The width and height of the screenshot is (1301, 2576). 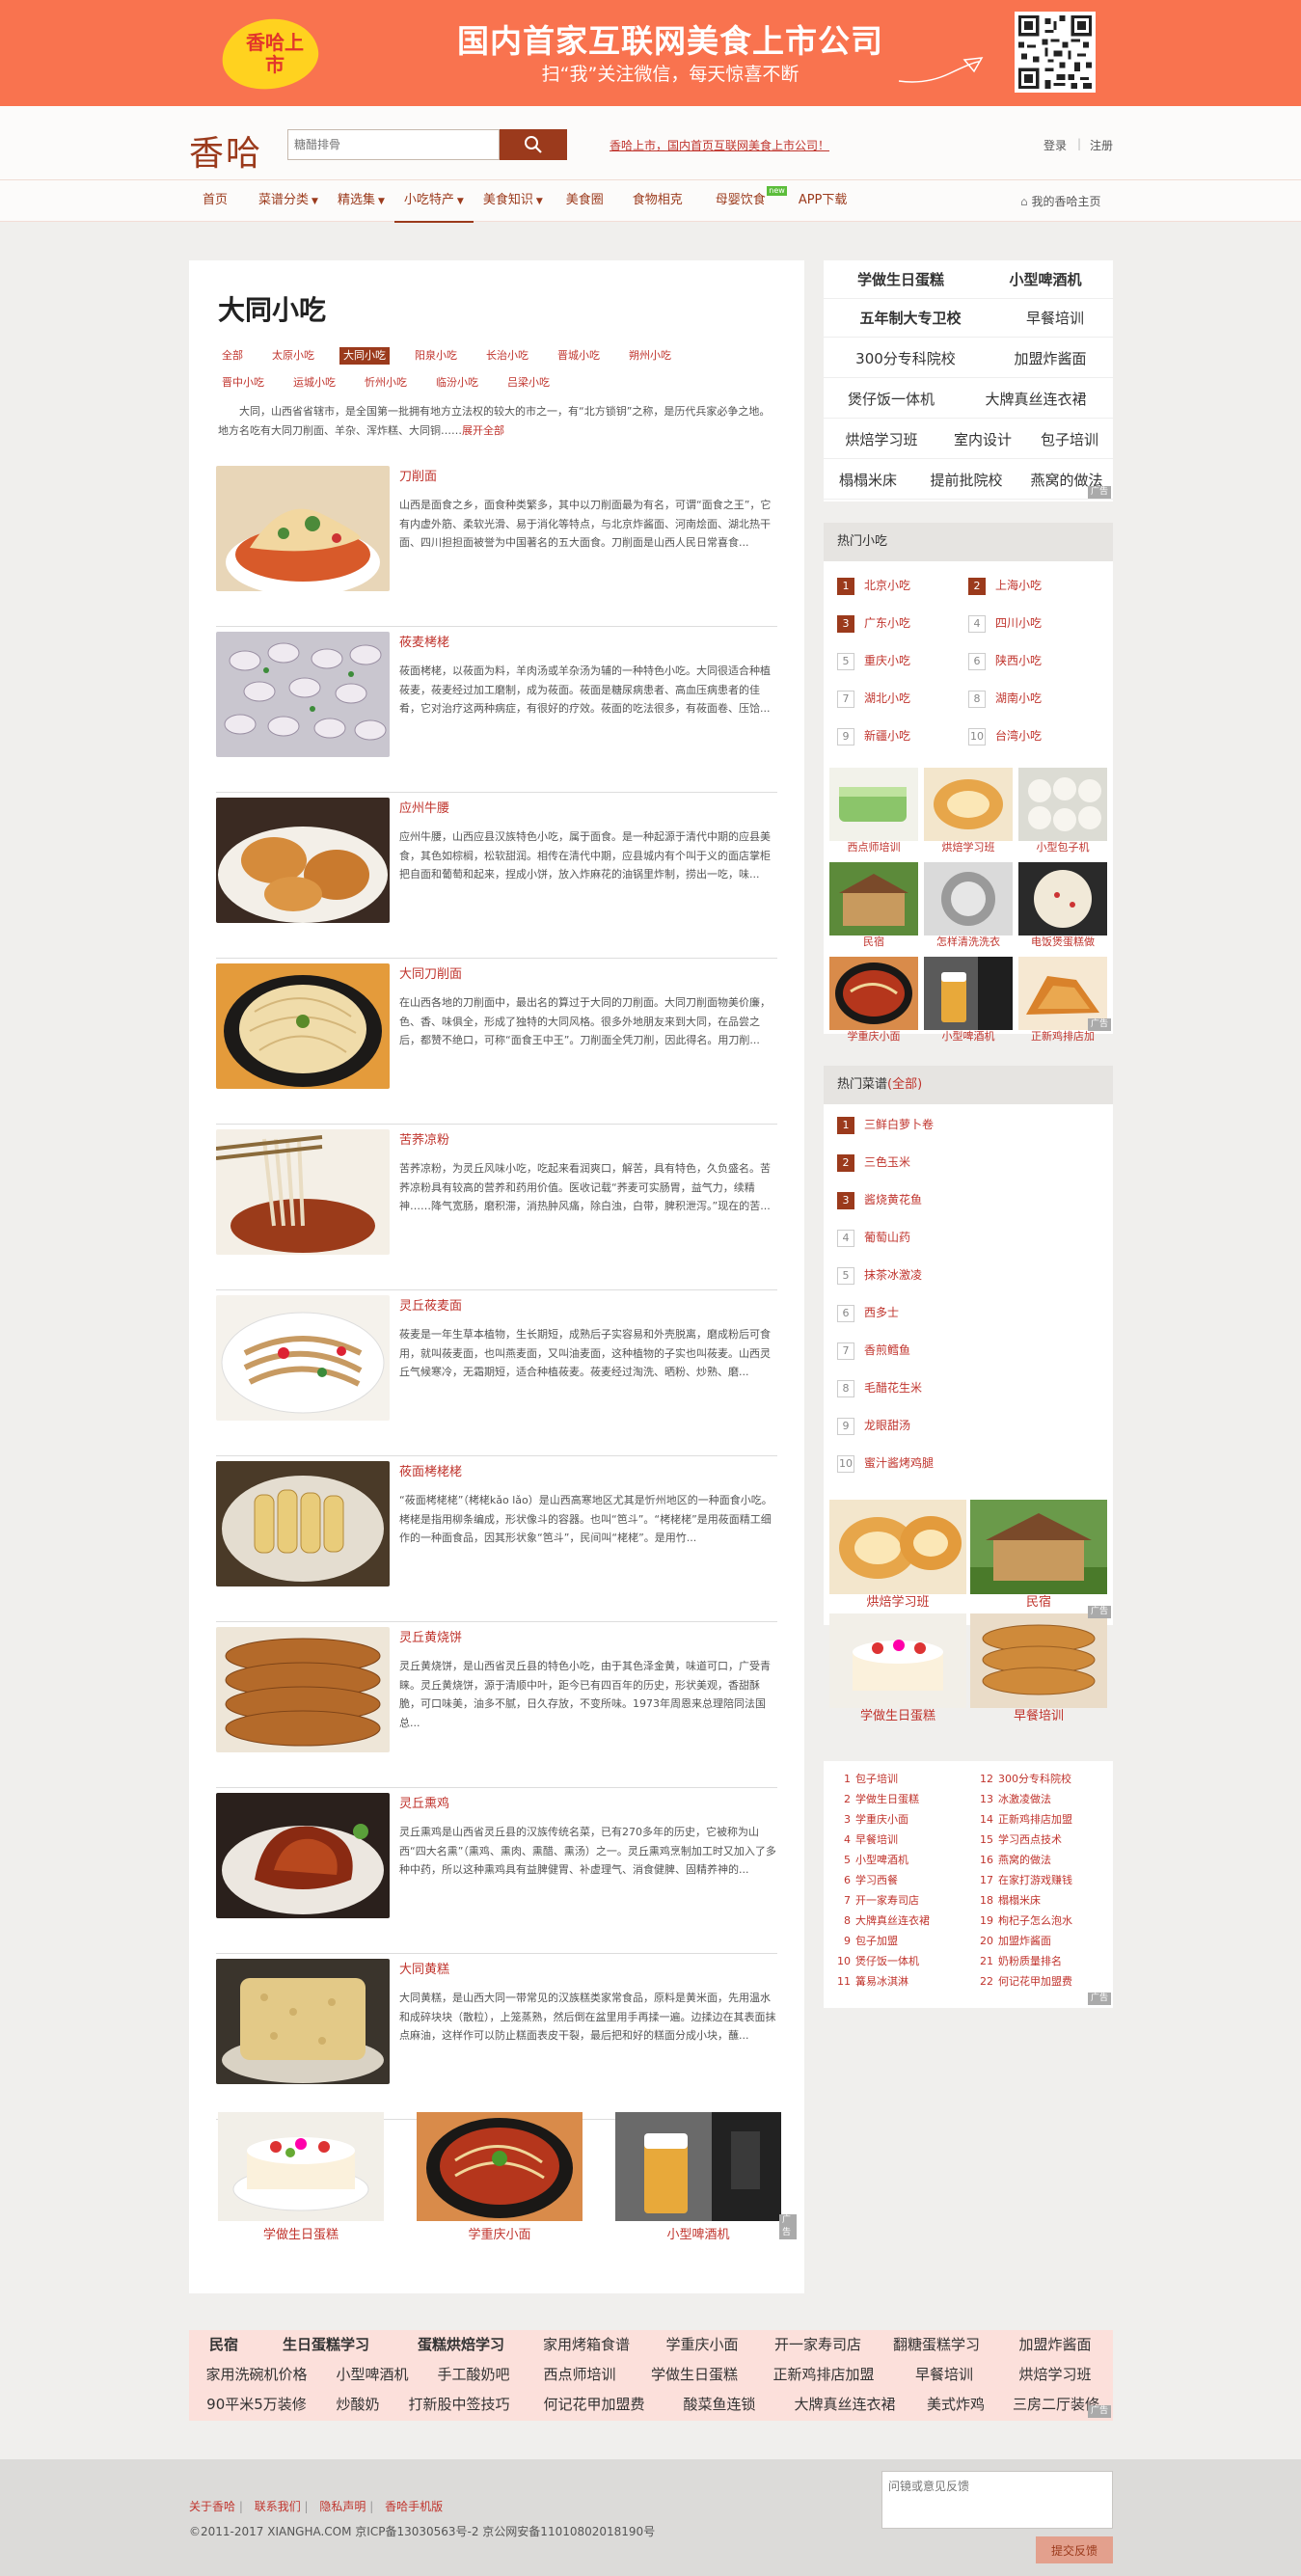 What do you see at coordinates (212, 2506) in the screenshot?
I see `footer-link-about: 关于香哈` at bounding box center [212, 2506].